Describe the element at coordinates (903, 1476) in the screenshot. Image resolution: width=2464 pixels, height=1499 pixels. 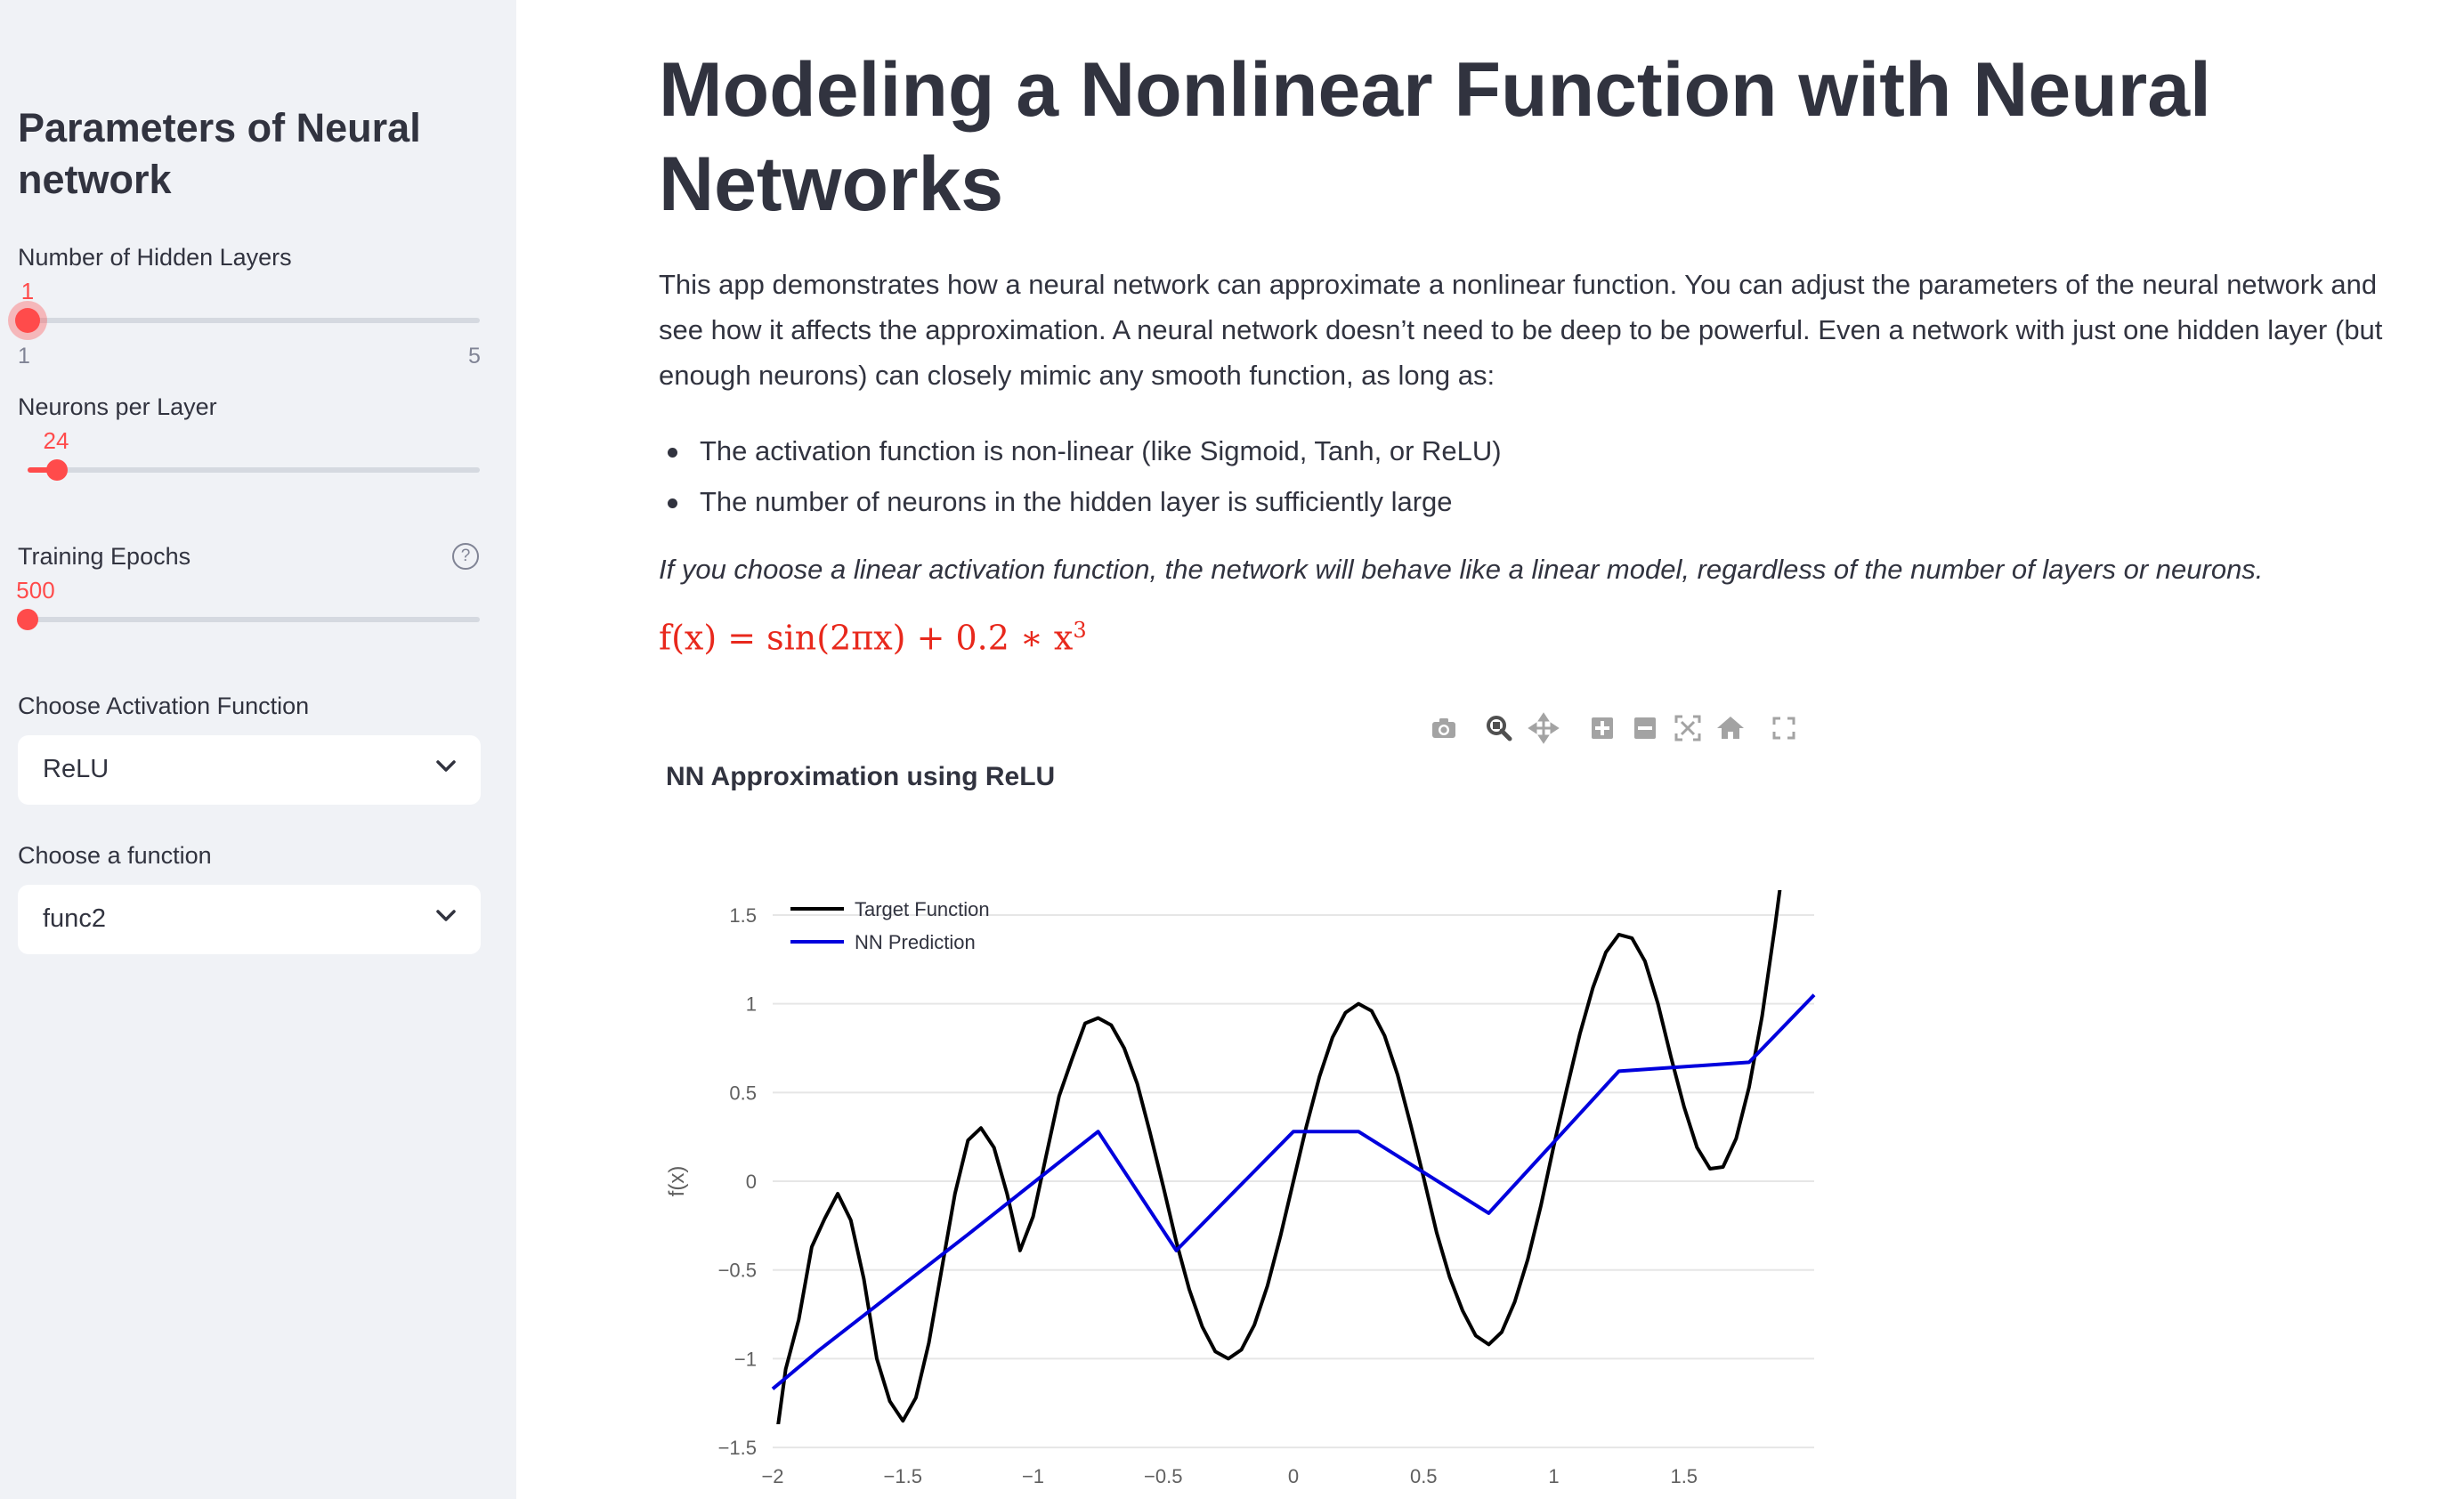
I see `x-tick-label: −1.5` at that location.